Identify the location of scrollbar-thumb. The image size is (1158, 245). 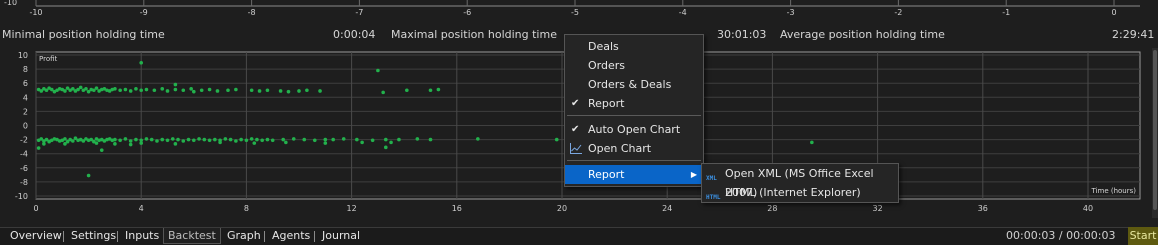
(1155, 130).